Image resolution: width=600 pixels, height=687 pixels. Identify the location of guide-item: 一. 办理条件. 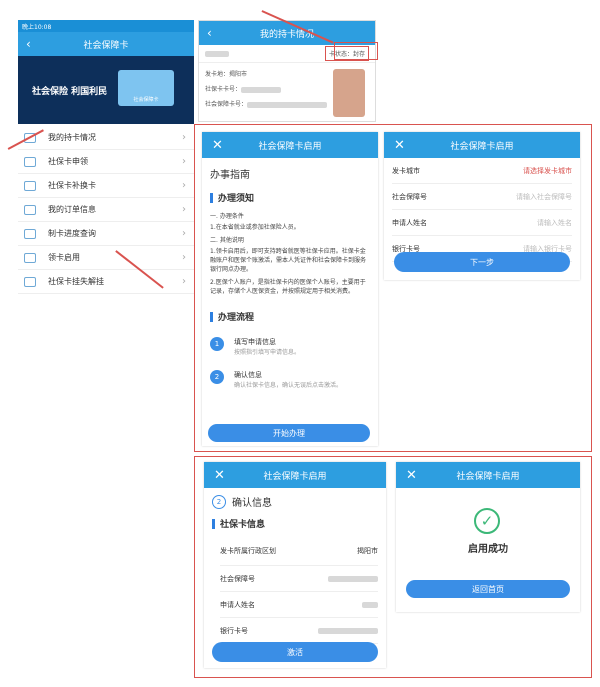
(227, 216).